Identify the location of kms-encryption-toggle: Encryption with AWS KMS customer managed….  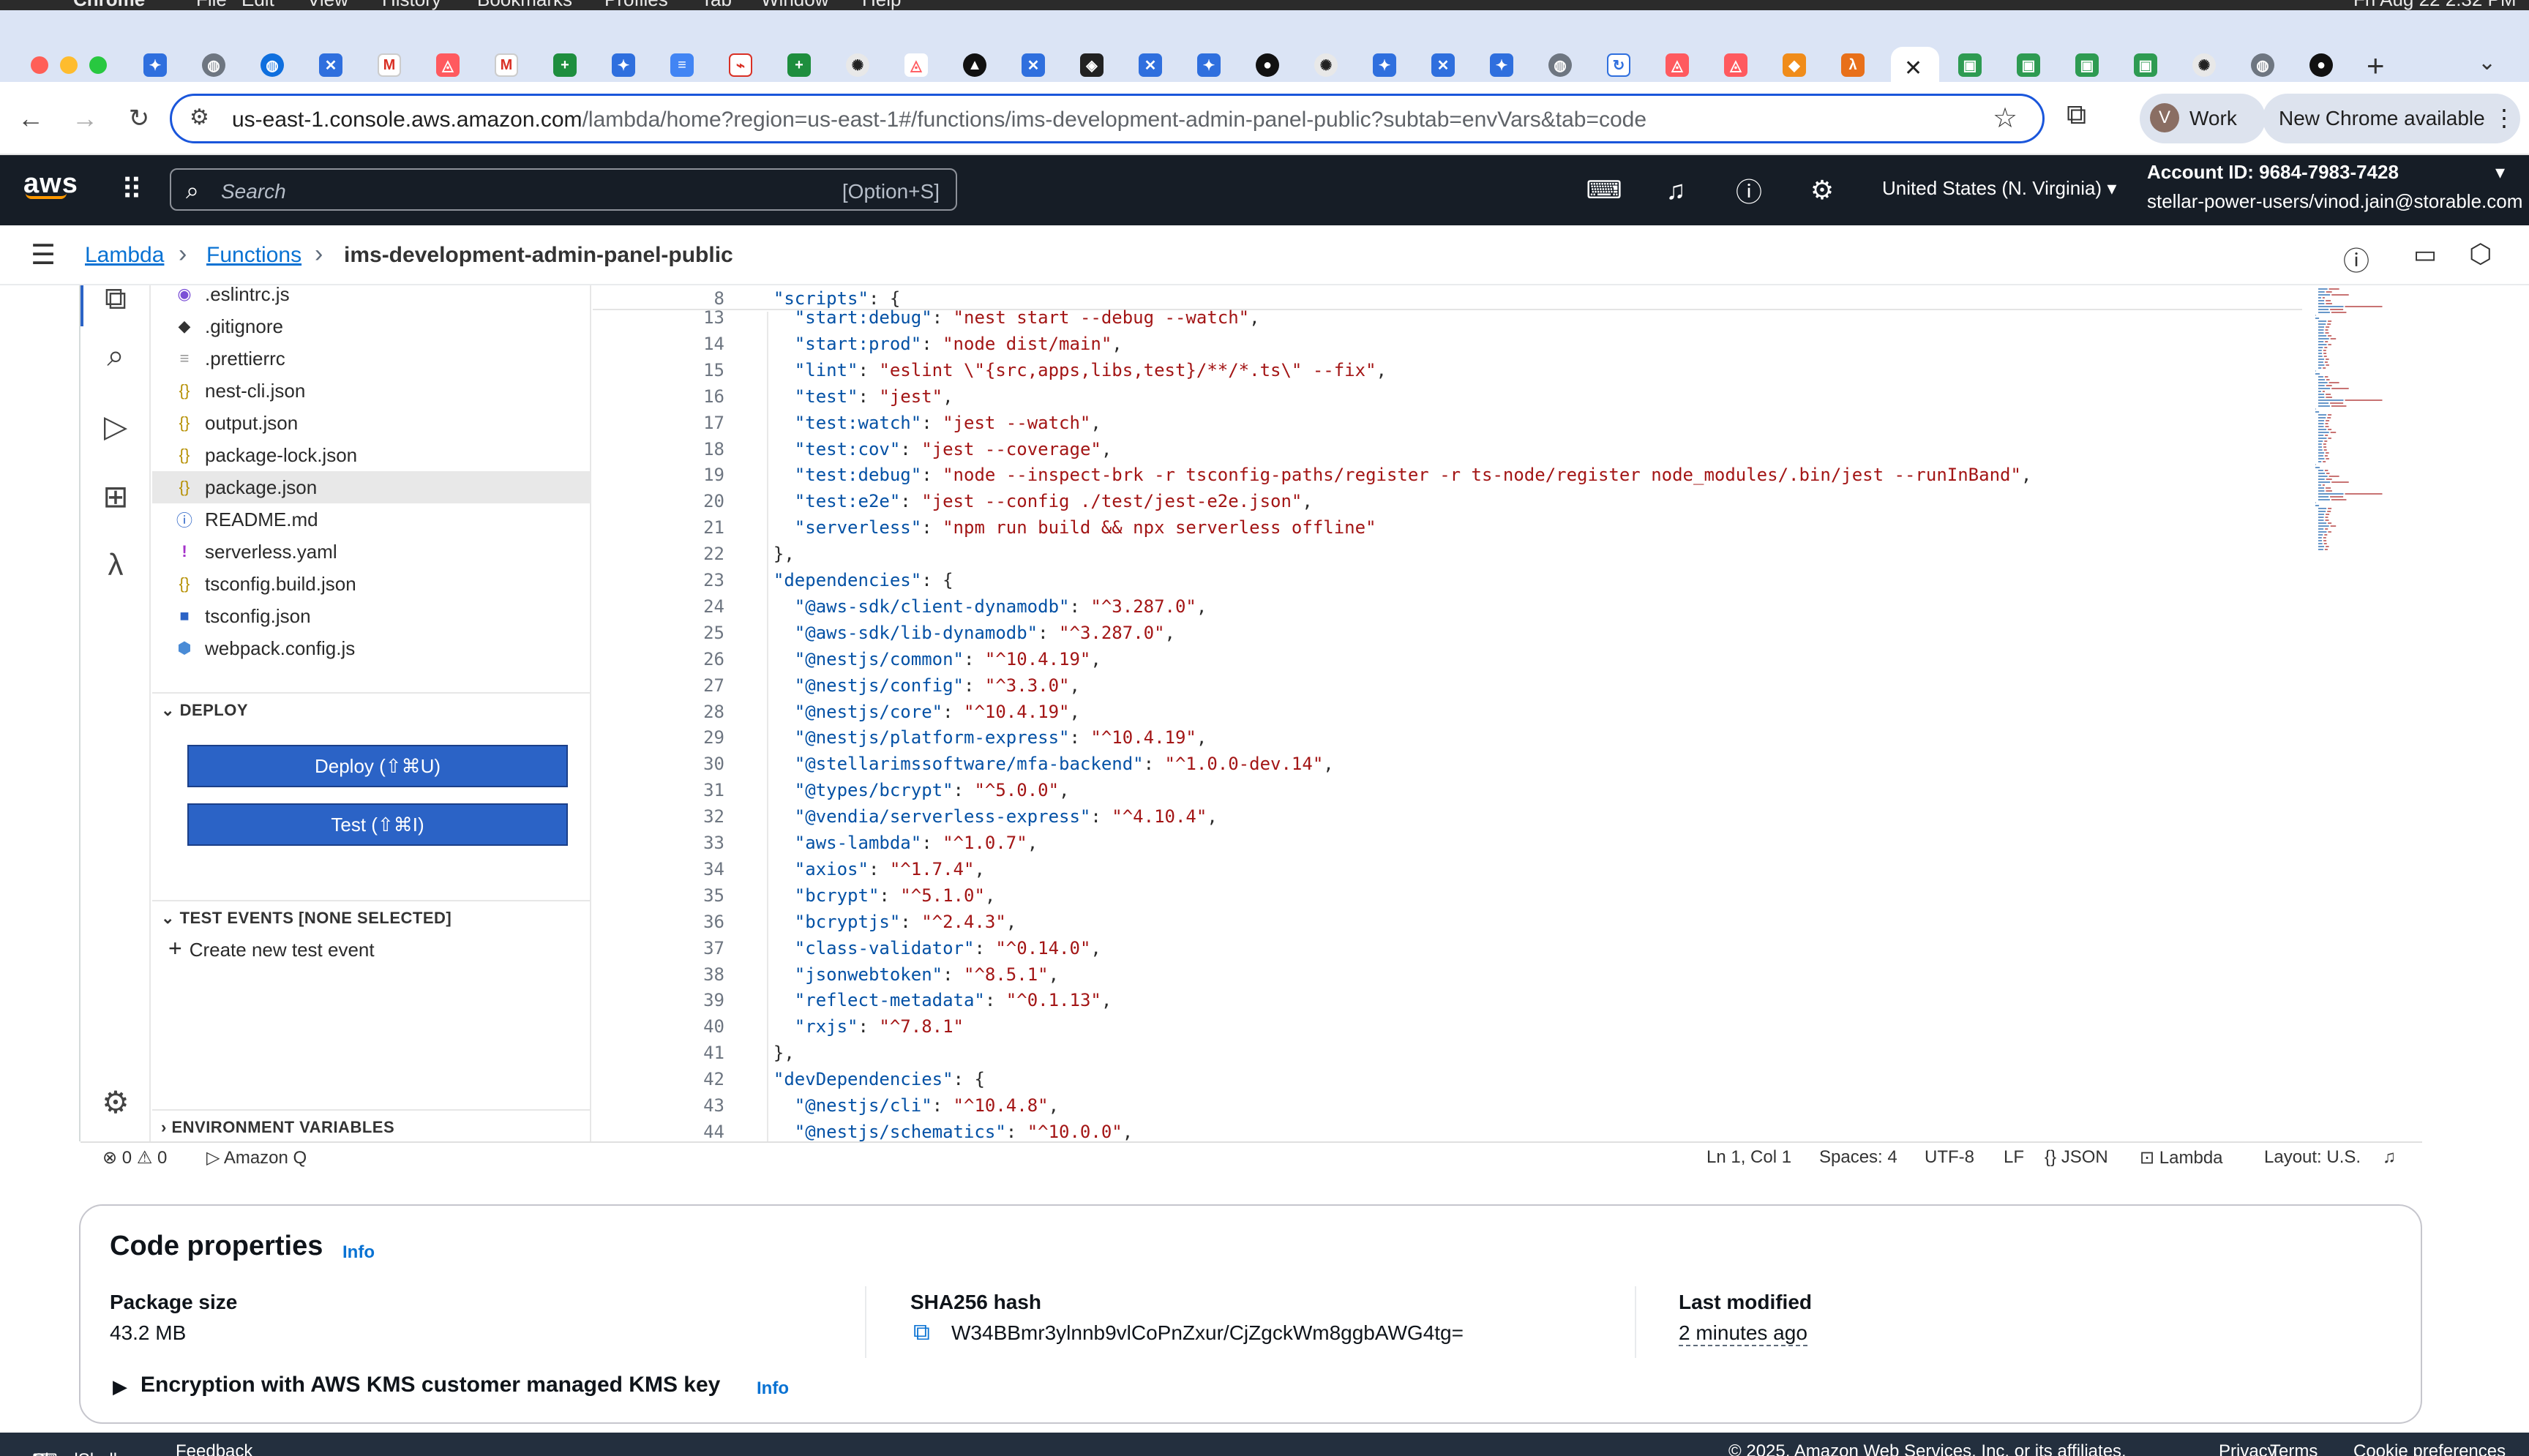
(430, 1385).